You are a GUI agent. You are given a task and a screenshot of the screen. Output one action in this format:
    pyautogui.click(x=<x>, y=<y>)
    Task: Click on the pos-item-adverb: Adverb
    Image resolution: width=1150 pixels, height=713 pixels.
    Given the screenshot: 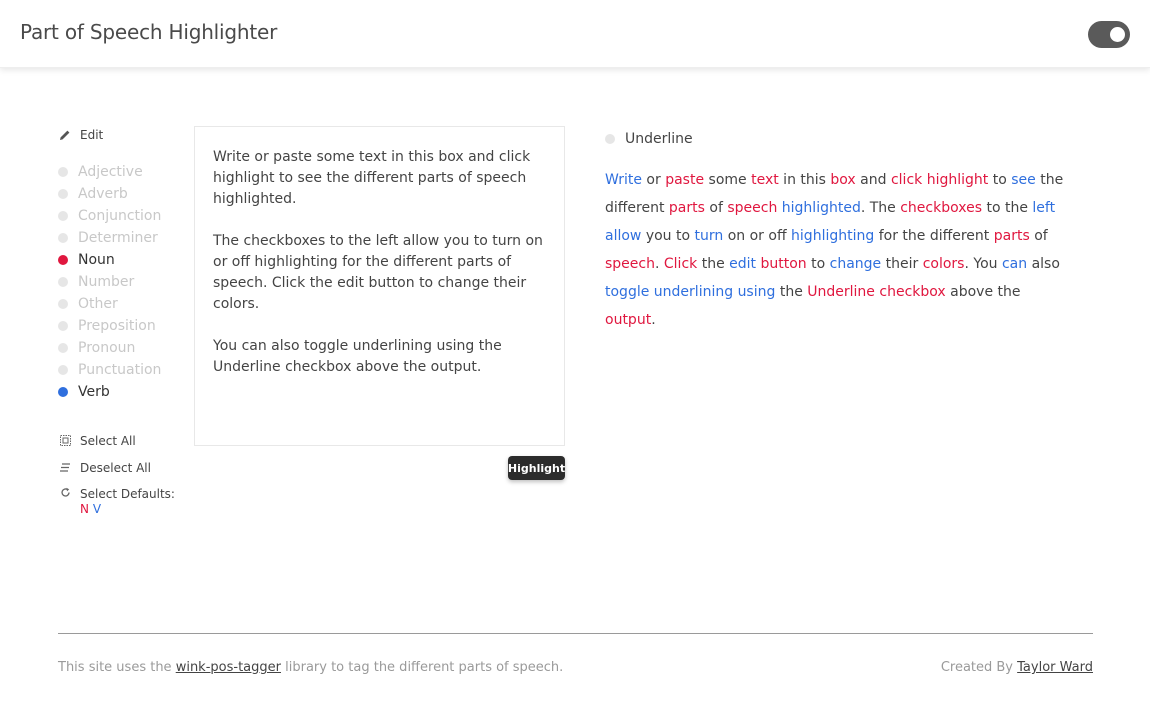 What is the action you would take?
    pyautogui.click(x=123, y=194)
    